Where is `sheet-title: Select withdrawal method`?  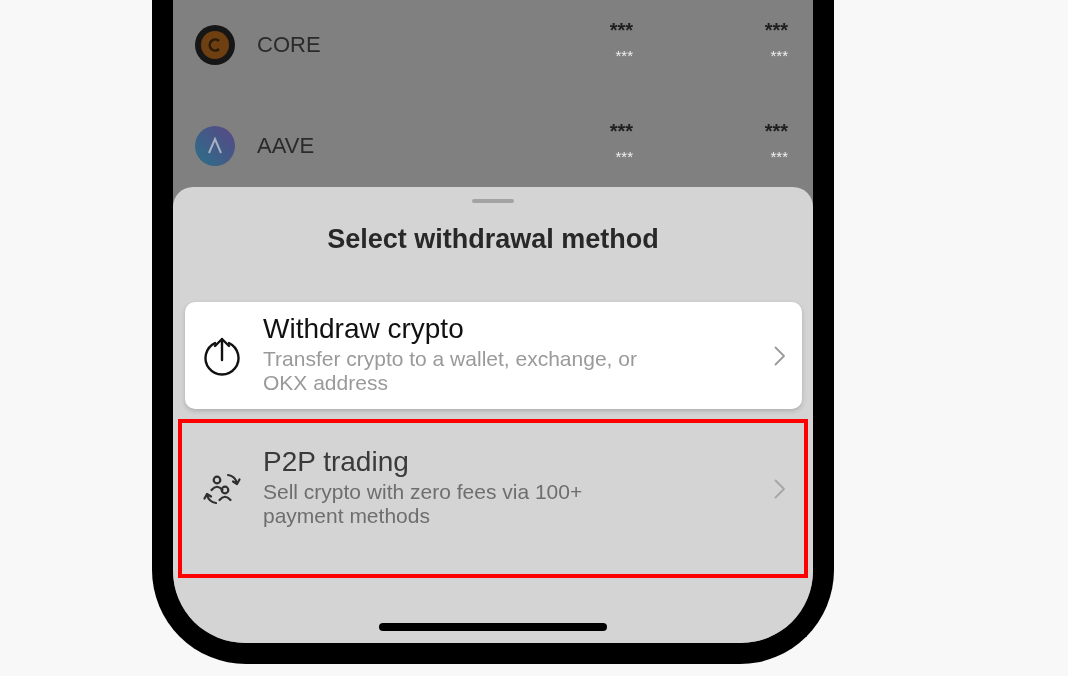 sheet-title: Select withdrawal method is located at coordinates (493, 239).